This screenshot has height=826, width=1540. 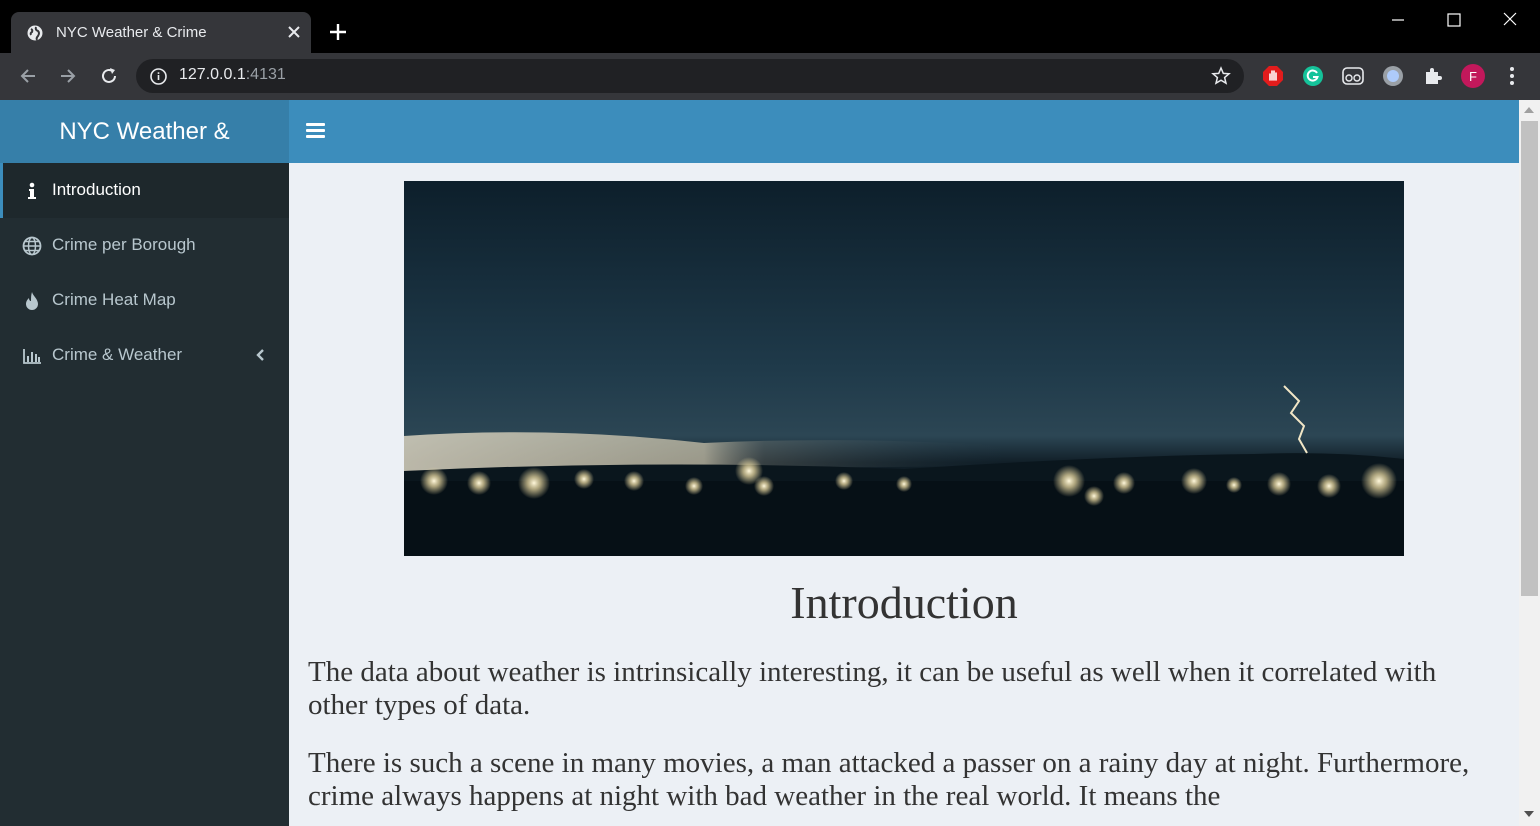 What do you see at coordinates (1433, 76) in the screenshot?
I see `puzzle-extensions-icon` at bounding box center [1433, 76].